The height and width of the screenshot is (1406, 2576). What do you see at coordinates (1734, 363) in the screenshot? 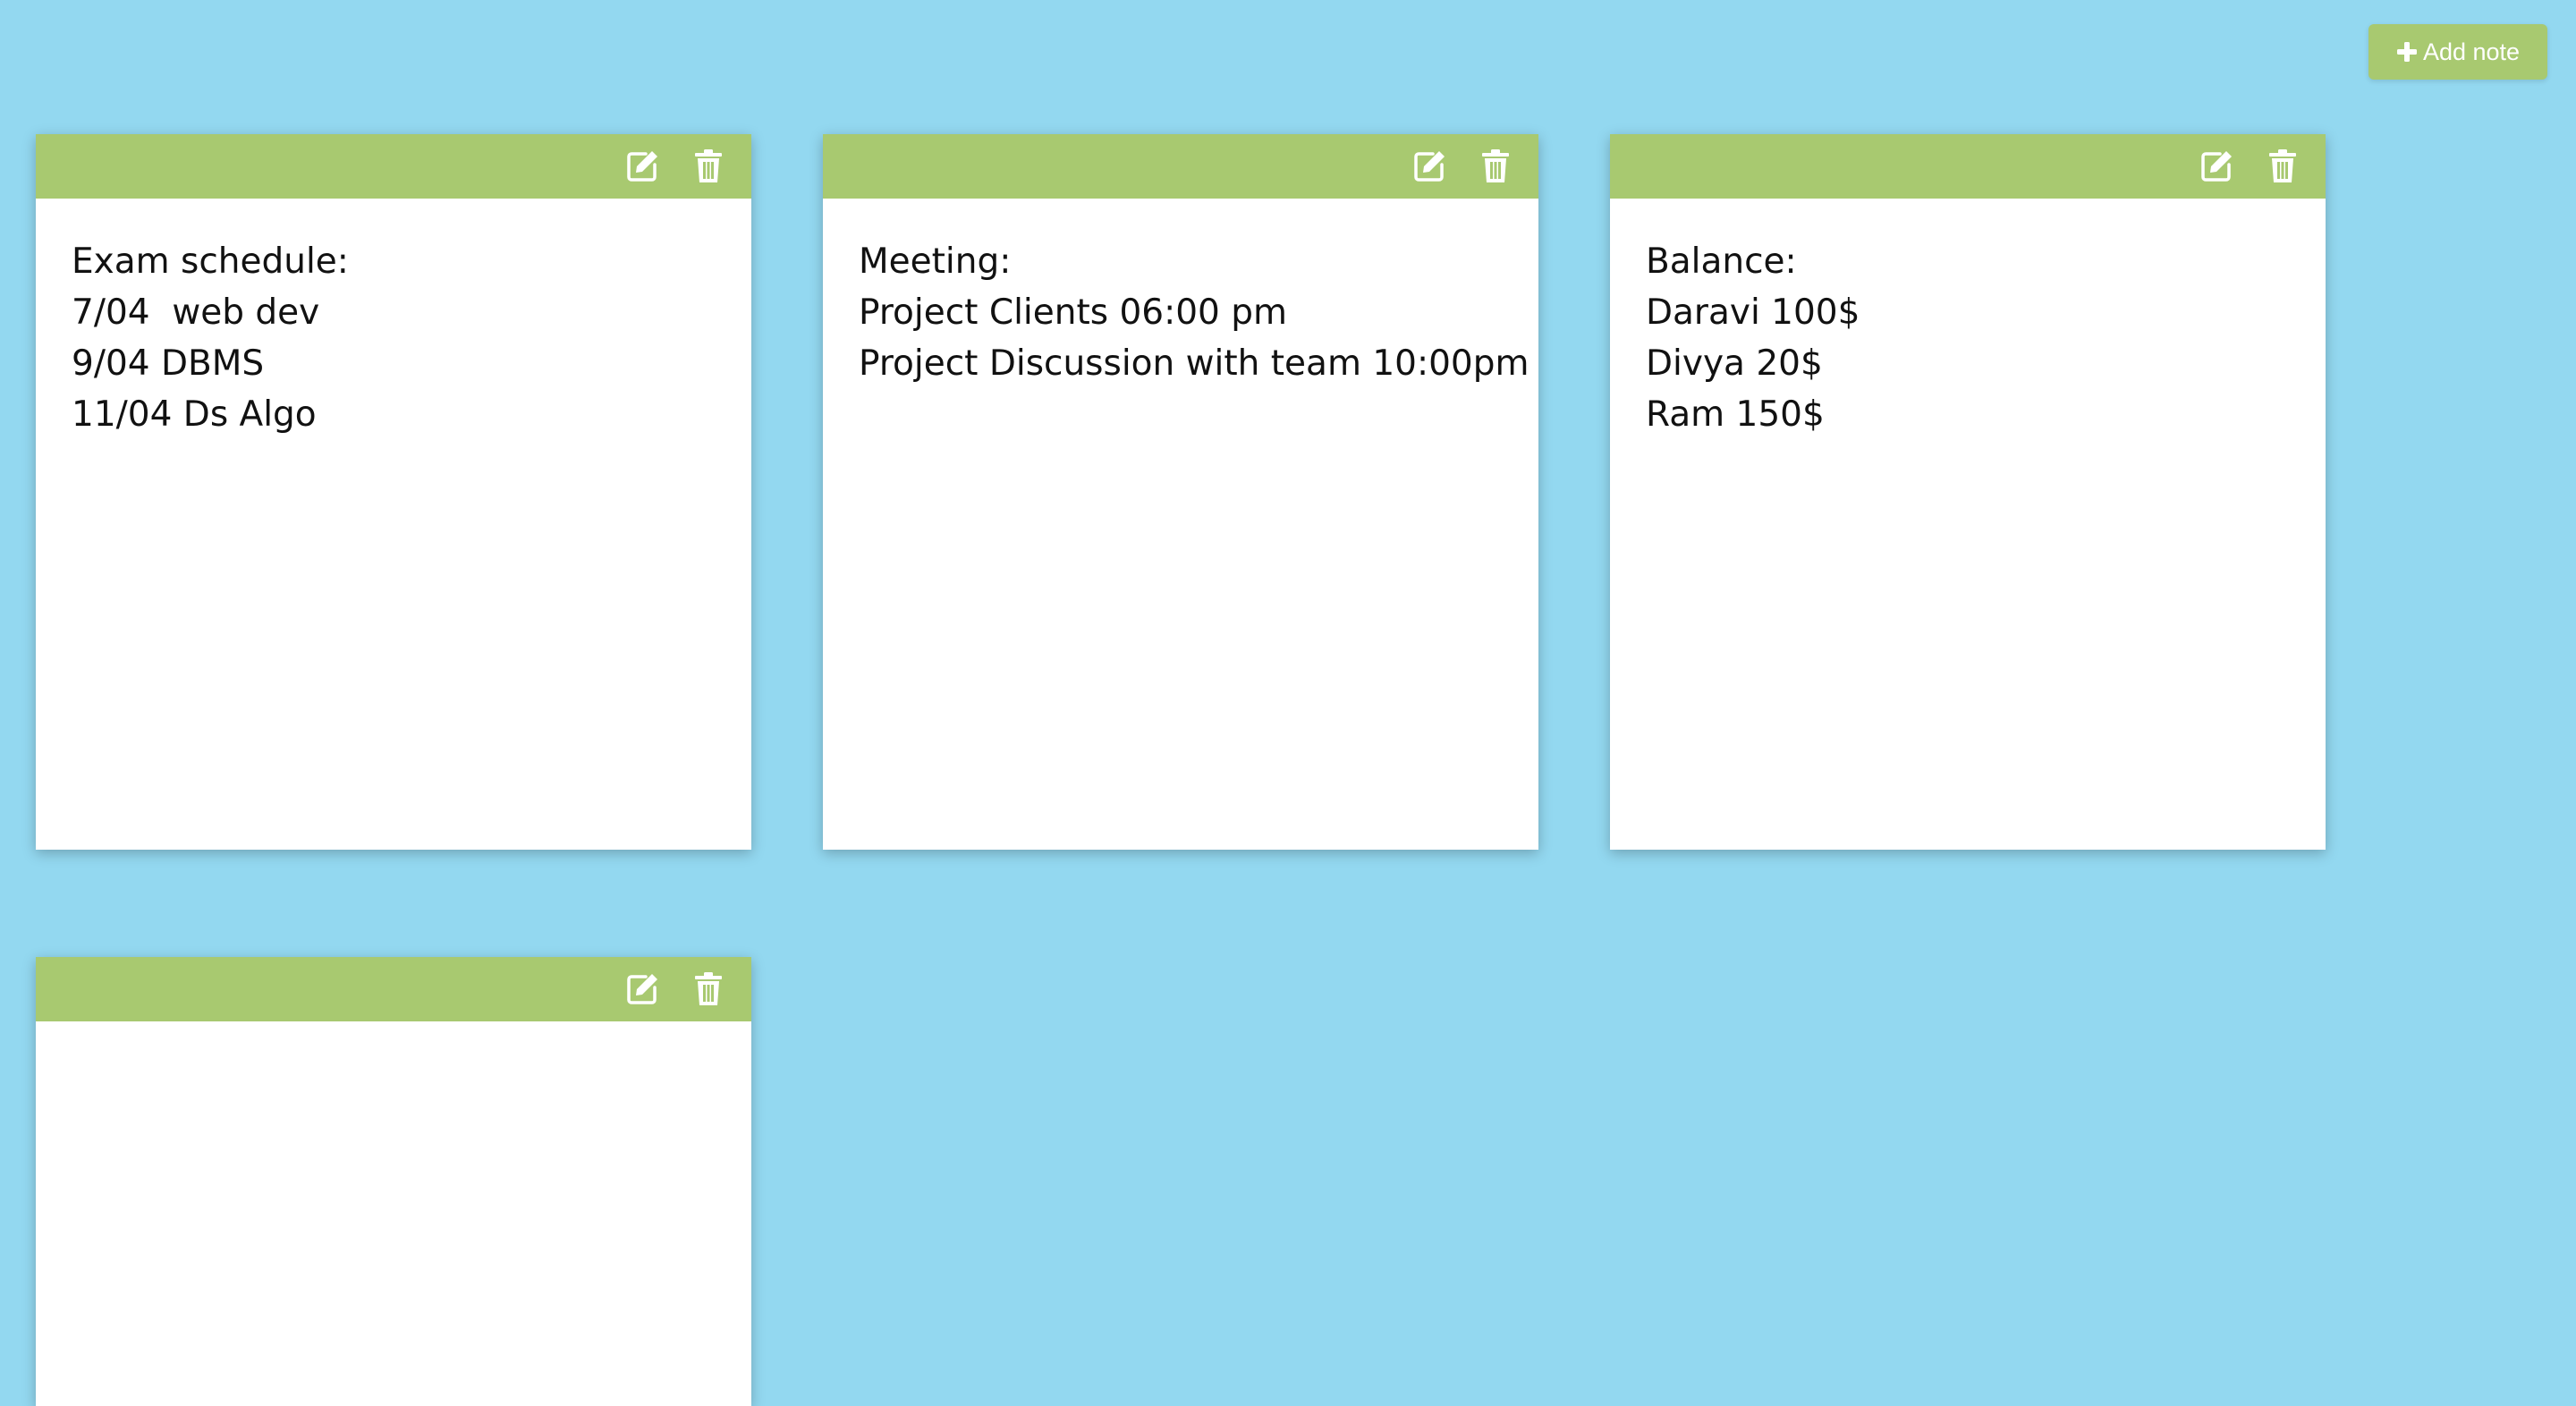
I see `note-line: Divya 20$` at bounding box center [1734, 363].